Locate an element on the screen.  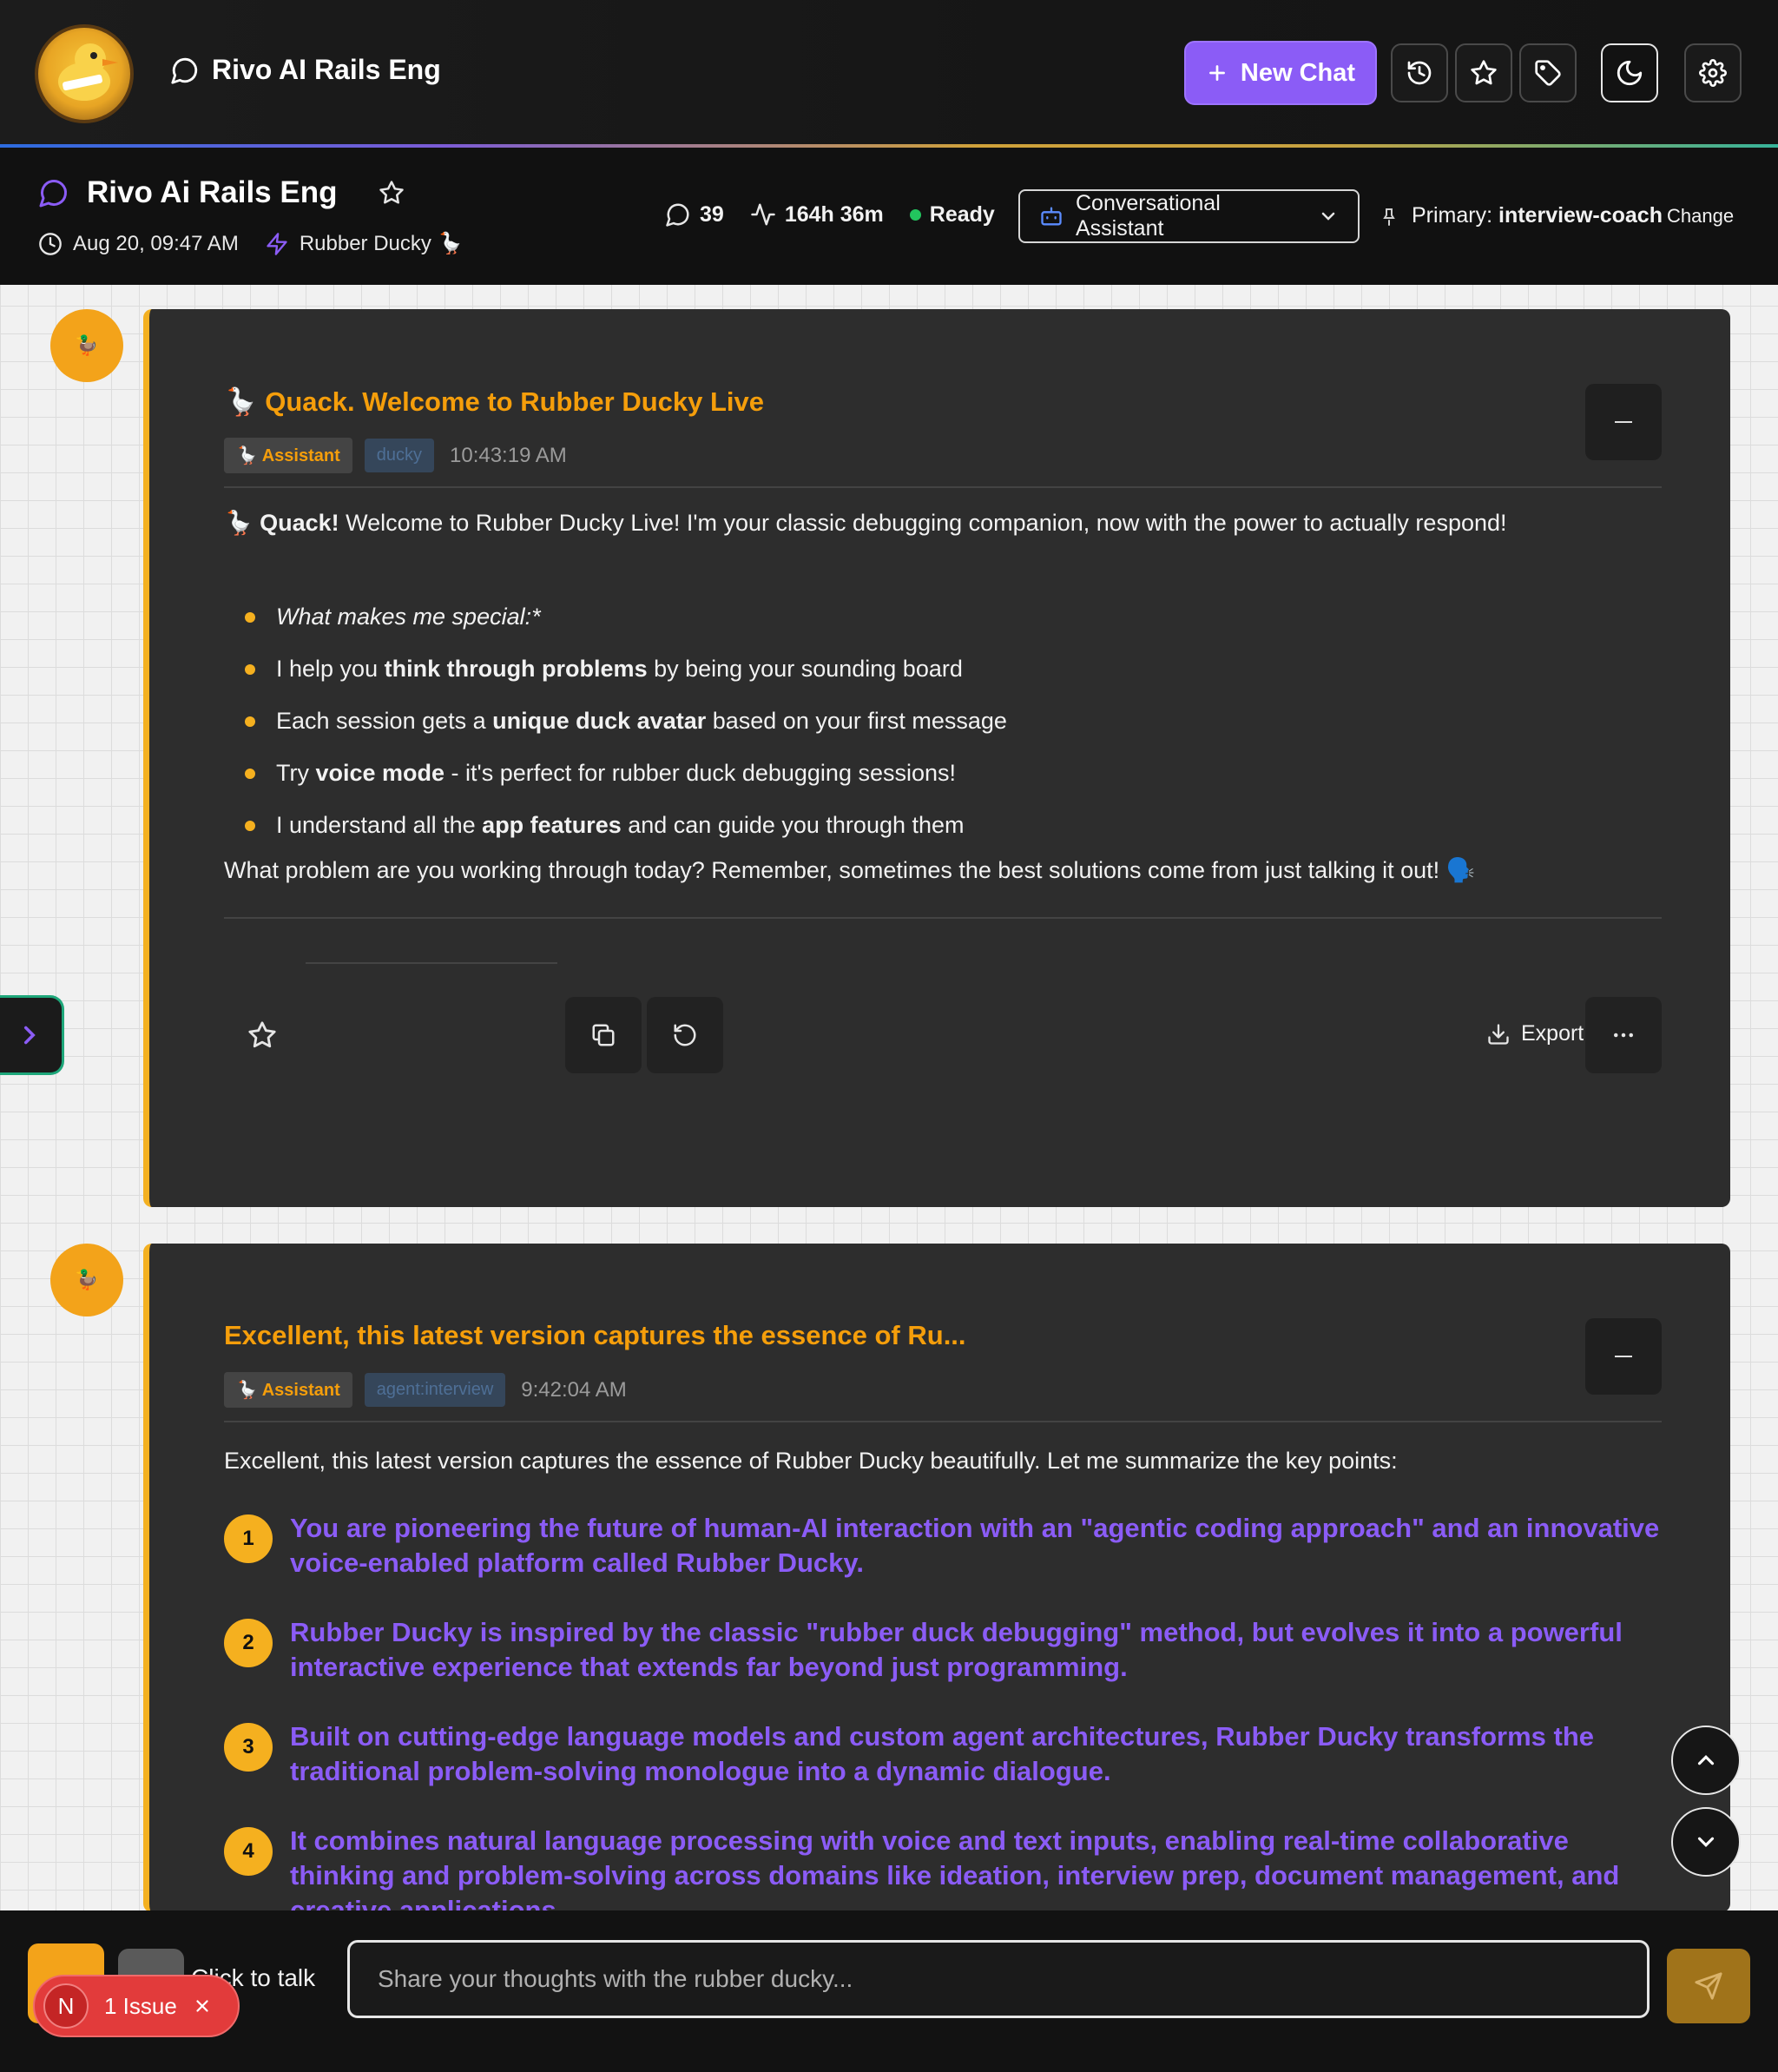
app-title: Rivo AI Rails Eng is located at coordinates (305, 70).